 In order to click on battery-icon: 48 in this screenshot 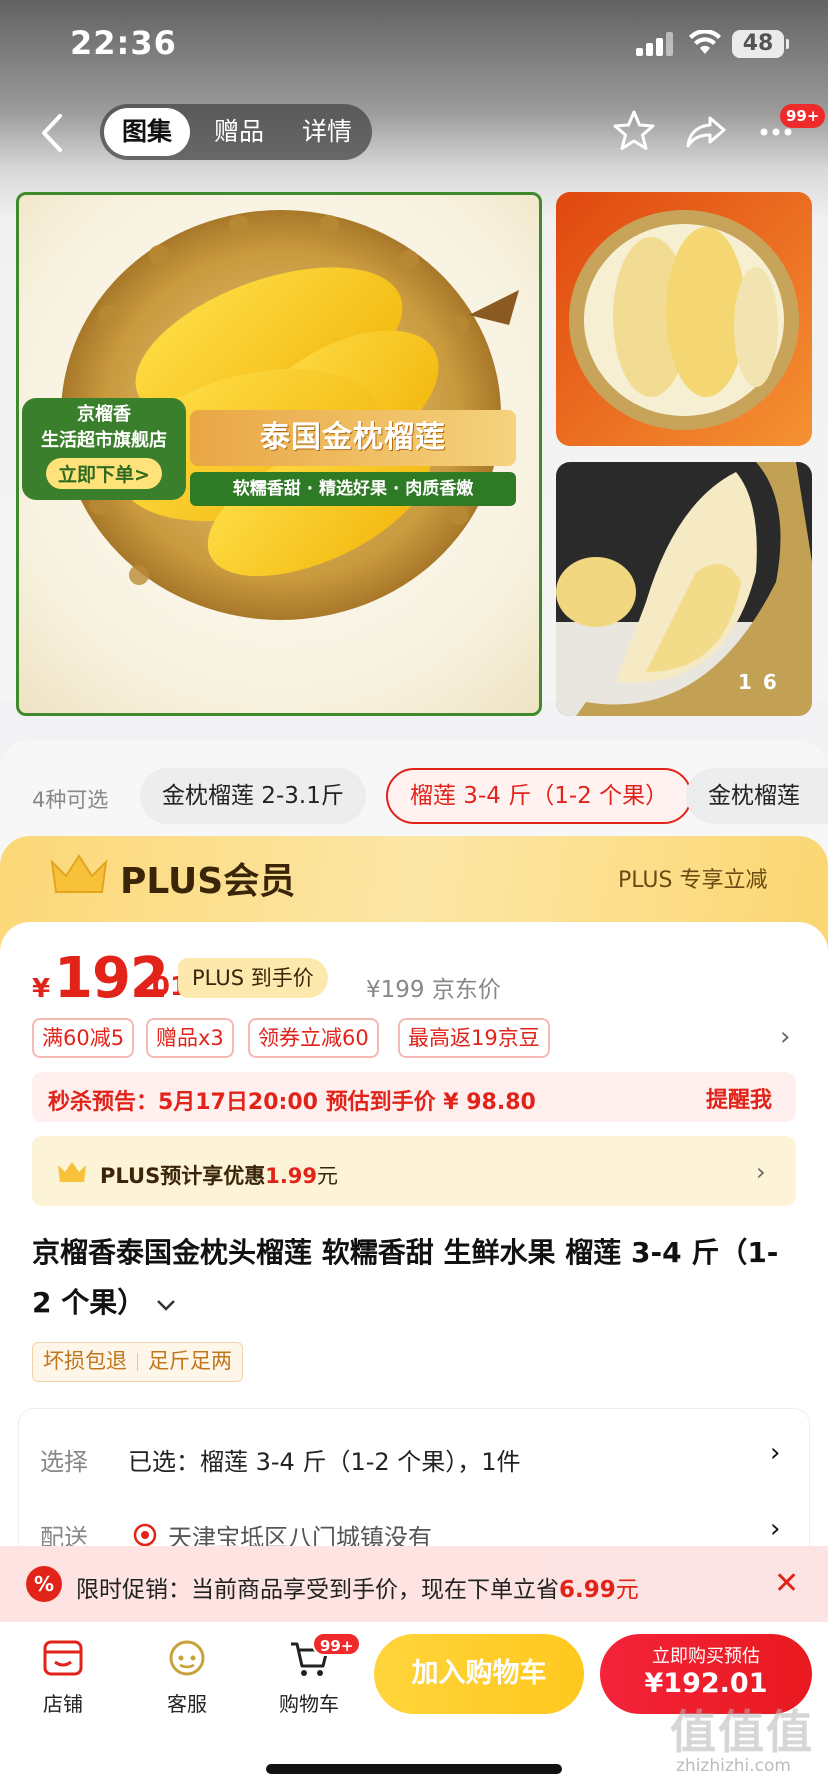, I will do `click(760, 44)`.